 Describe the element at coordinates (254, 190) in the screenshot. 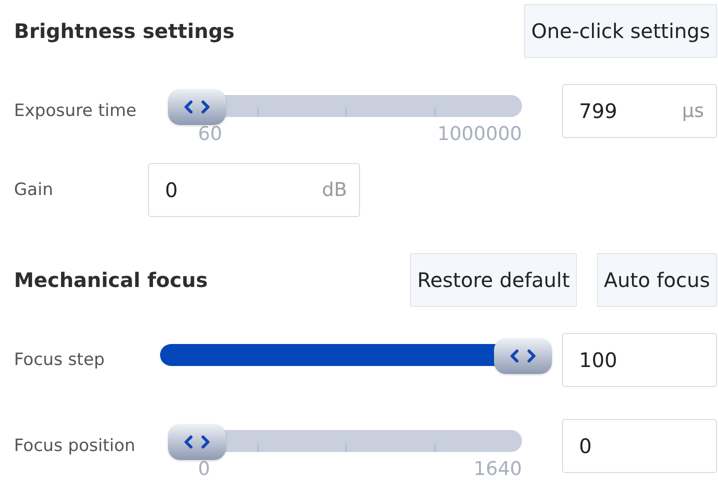

I see `input-field: 0 dB` at that location.